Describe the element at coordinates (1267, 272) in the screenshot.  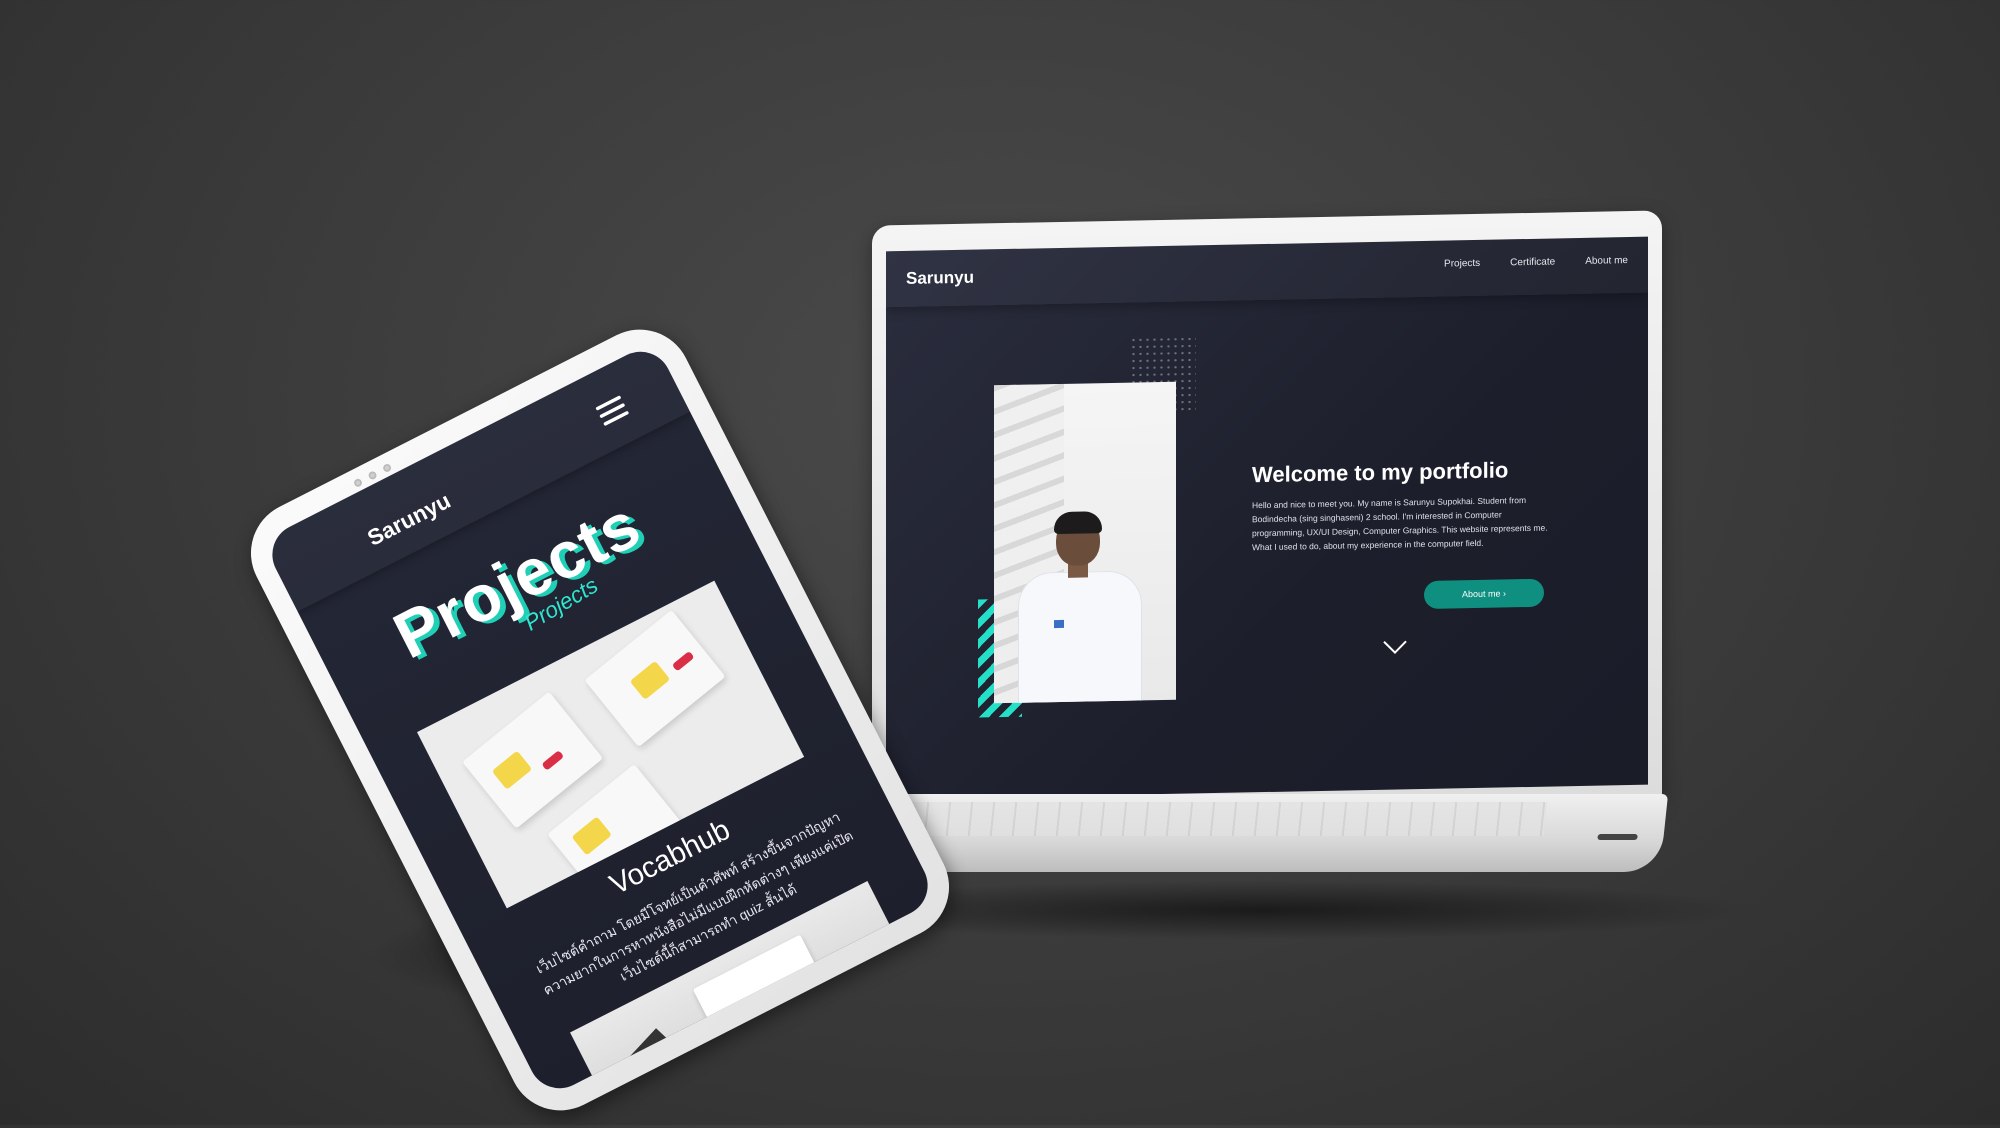
I see `laptop-navbar: Sarunyu Projects Certificate About me` at that location.